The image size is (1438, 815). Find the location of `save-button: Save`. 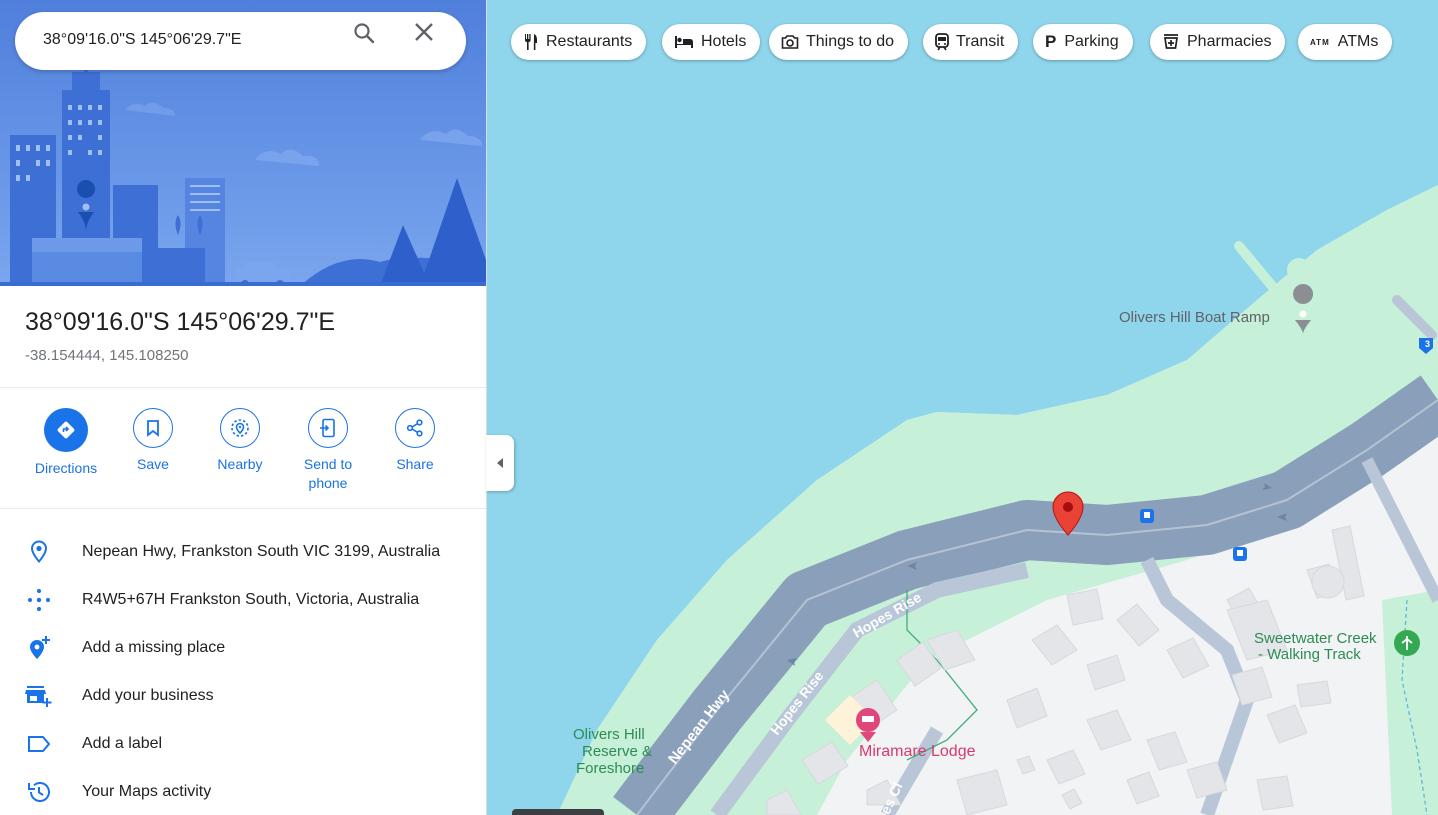

save-button: Save is located at coordinates (153, 441).